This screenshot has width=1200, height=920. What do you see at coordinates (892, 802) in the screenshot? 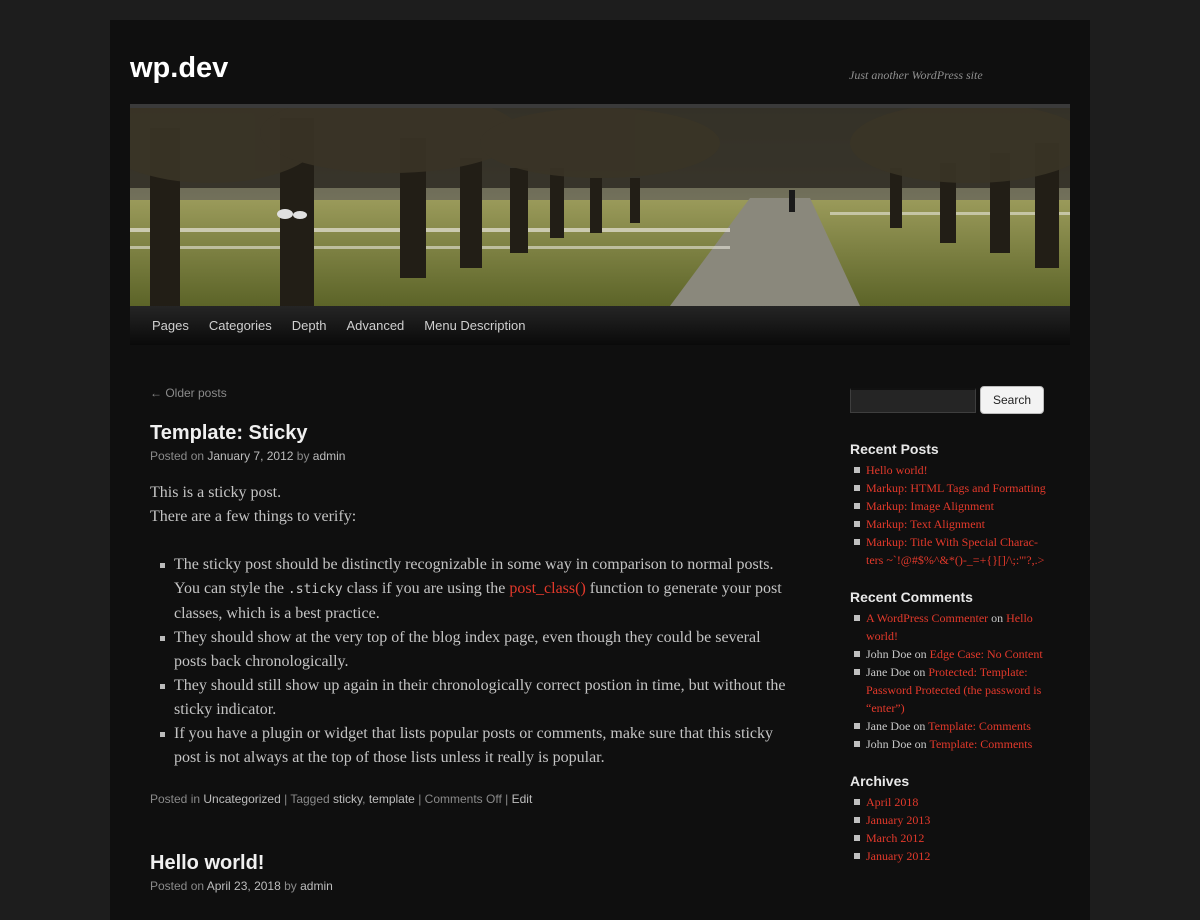
I see `archive-link: April 2018` at bounding box center [892, 802].